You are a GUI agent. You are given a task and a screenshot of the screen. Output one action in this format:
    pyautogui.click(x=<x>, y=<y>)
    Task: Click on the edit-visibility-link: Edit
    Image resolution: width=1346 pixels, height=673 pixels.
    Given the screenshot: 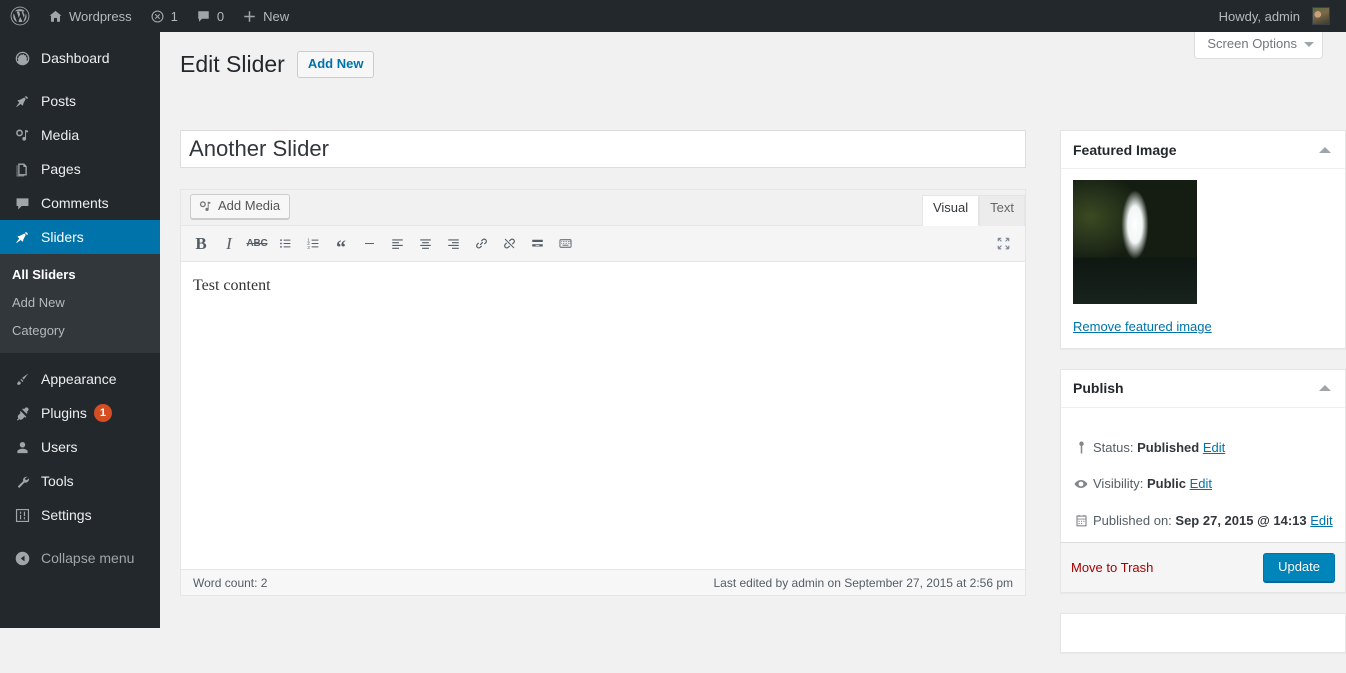 What is the action you would take?
    pyautogui.click(x=1201, y=483)
    